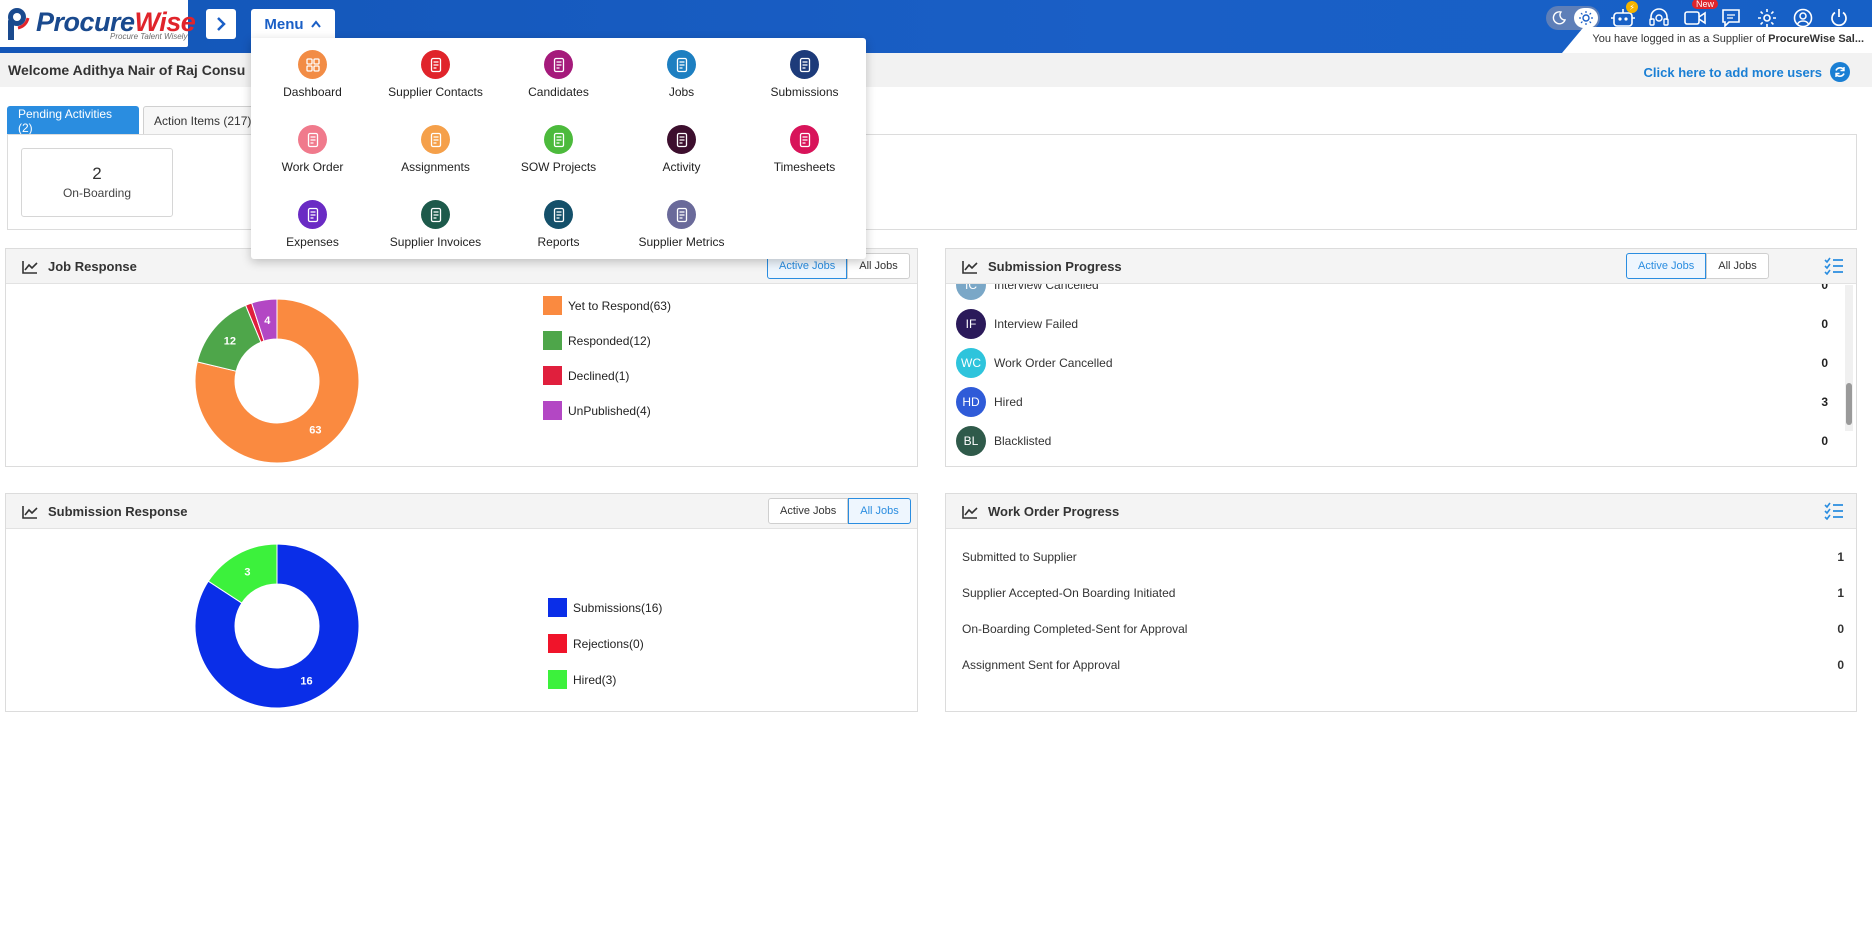  I want to click on status-label: Blacklisted, so click(1023, 441).